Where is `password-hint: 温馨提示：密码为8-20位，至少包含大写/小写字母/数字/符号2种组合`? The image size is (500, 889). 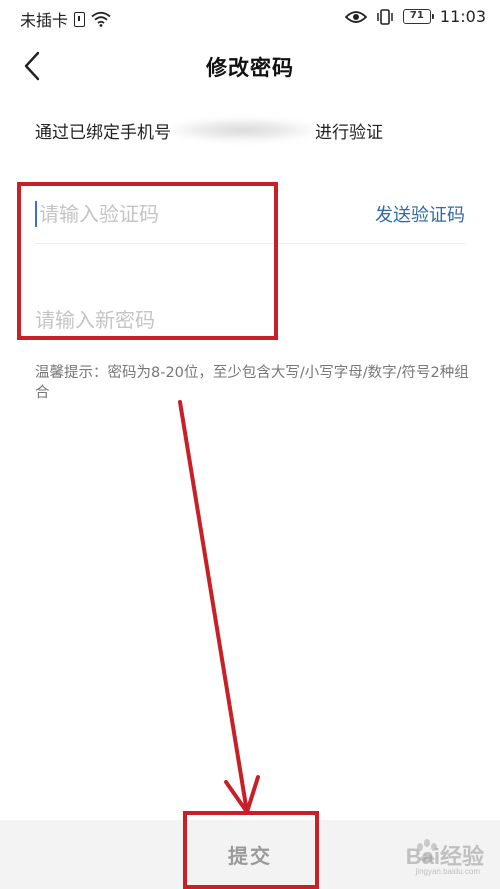 password-hint: 温馨提示：密码为8-20位，至少包含大写/小写字母/数字/符号2种组合 is located at coordinates (252, 383).